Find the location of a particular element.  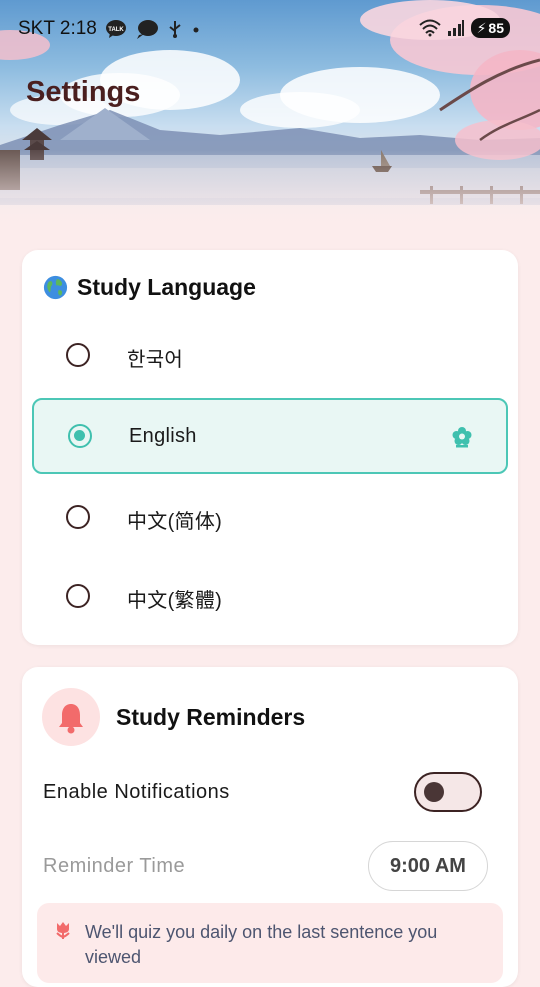

signal-icon is located at coordinates (455, 28).